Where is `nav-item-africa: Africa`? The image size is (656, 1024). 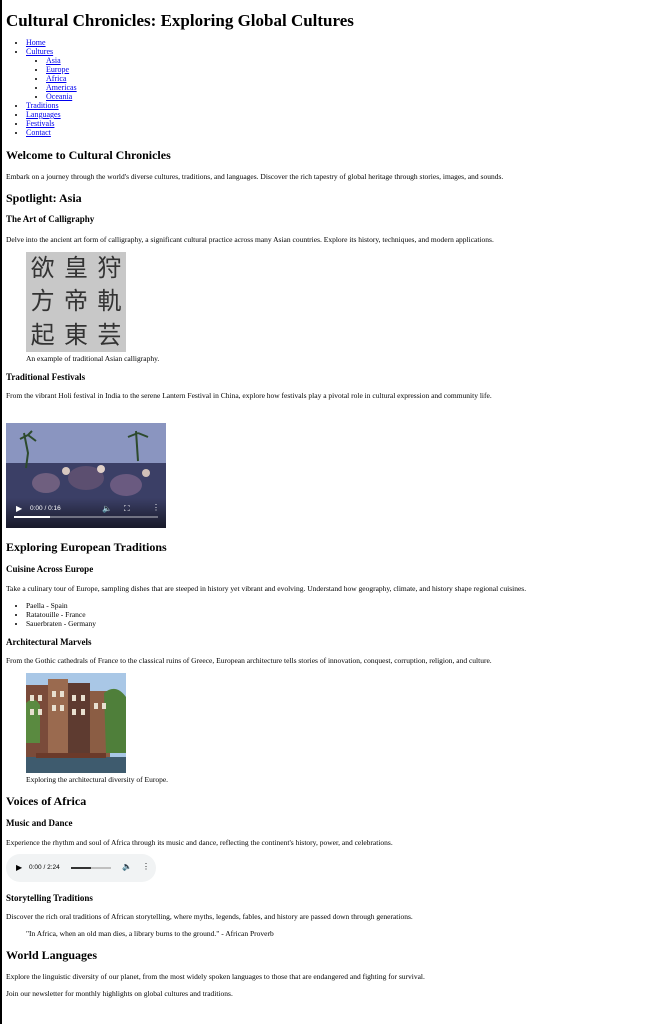 nav-item-africa: Africa is located at coordinates (61, 78).